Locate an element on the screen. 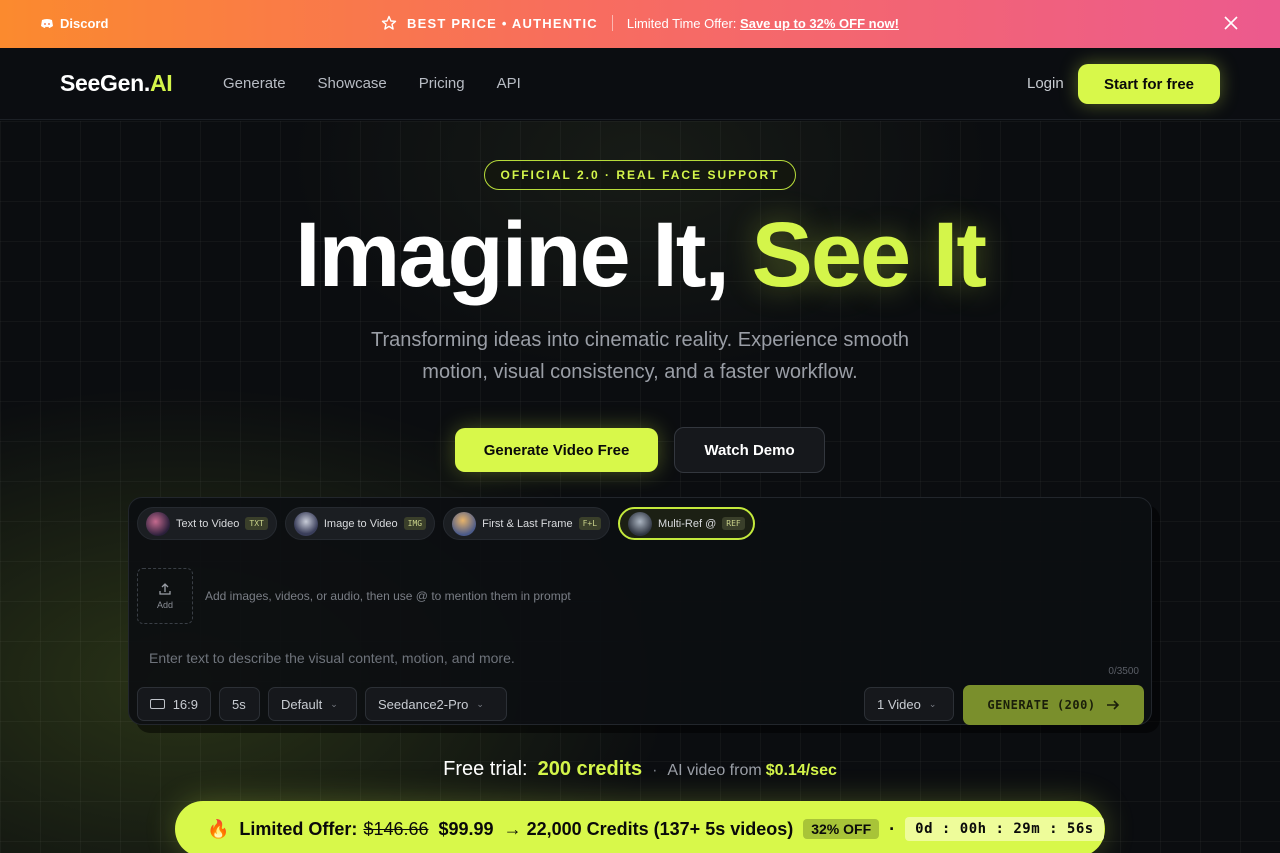 This screenshot has width=1280, height=853. tab-image-to-video: Image to Video IMG is located at coordinates (360, 523).